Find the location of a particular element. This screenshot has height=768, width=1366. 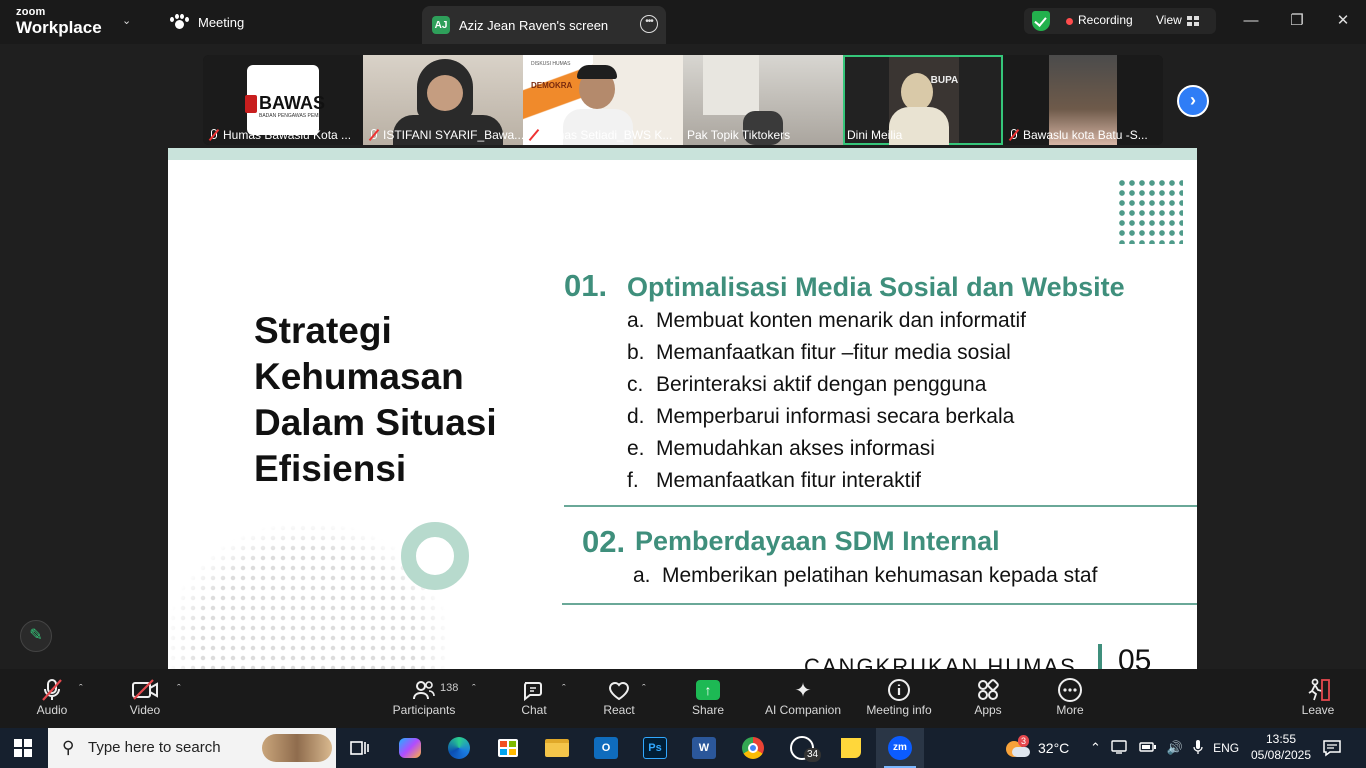

task-view-icon is located at coordinates (360, 748).